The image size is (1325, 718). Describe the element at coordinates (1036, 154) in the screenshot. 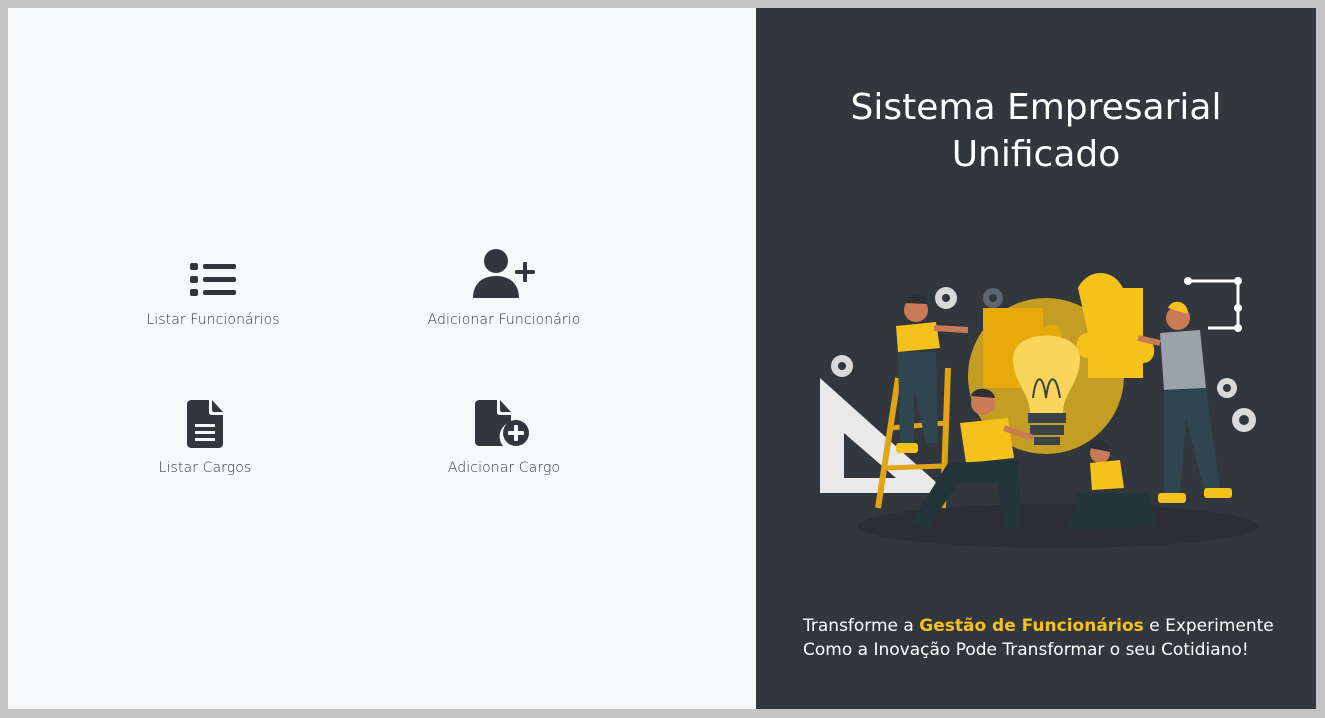

I see `hero-title-line2: Unificado` at that location.